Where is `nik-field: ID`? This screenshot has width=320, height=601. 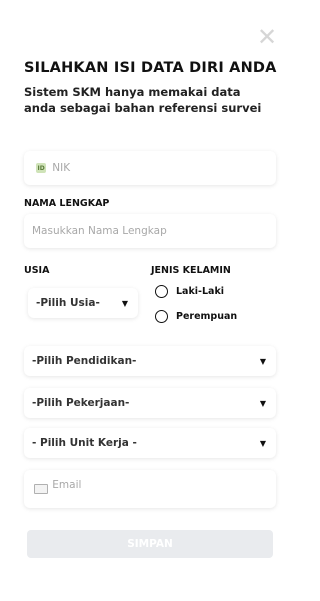 nik-field: ID is located at coordinates (150, 168).